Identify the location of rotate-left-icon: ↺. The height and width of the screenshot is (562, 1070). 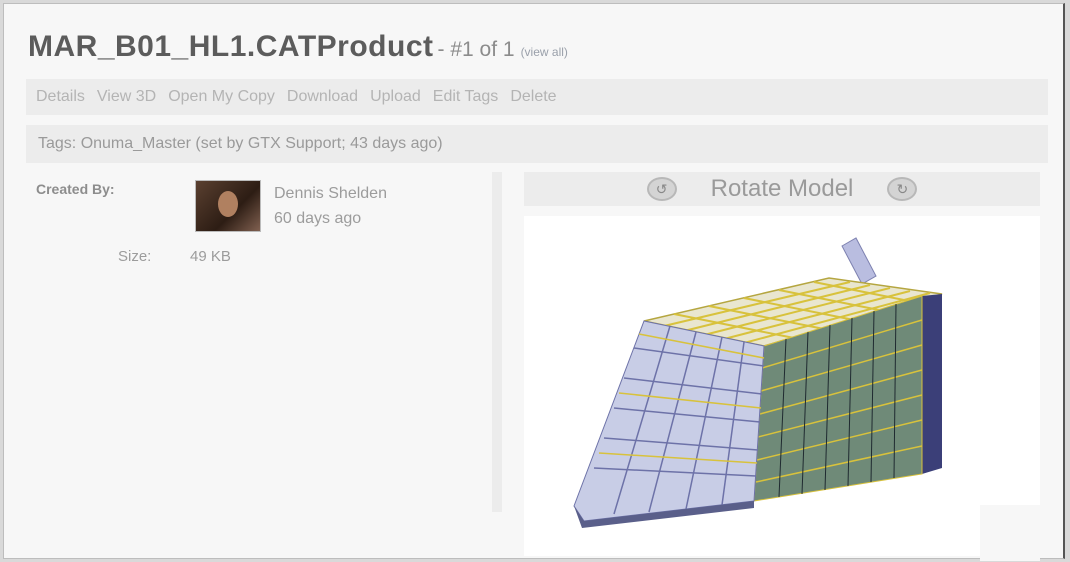
(661, 189).